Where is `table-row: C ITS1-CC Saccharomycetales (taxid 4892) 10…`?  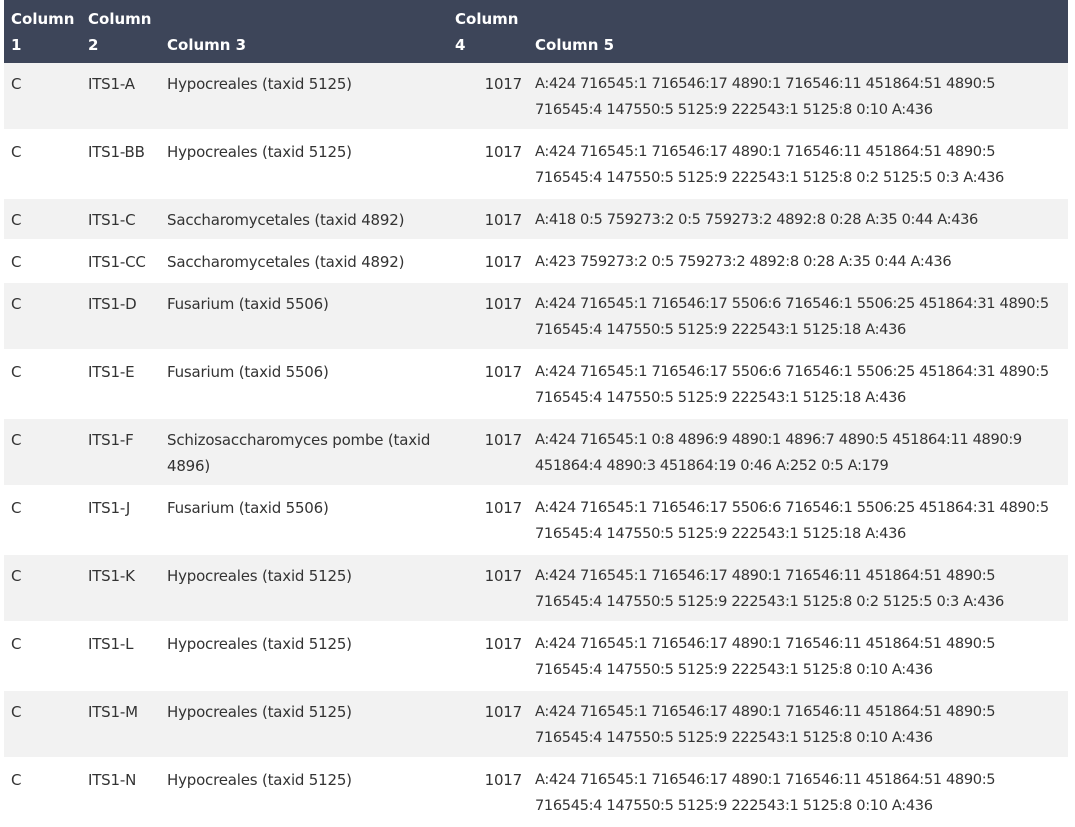 table-row: C ITS1-CC Saccharomycetales (taxid 4892) 10… is located at coordinates (536, 261).